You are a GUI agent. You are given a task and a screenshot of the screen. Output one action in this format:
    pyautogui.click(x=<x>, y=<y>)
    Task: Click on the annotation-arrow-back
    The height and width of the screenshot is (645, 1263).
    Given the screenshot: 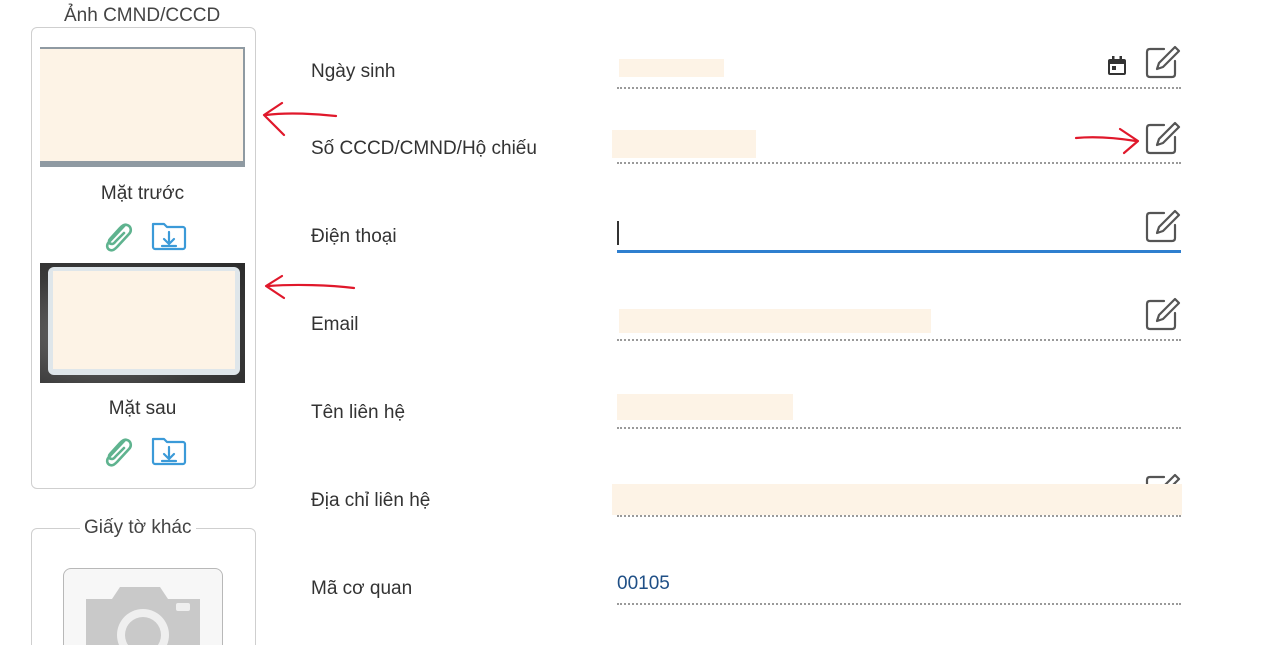 What is the action you would take?
    pyautogui.click(x=310, y=287)
    